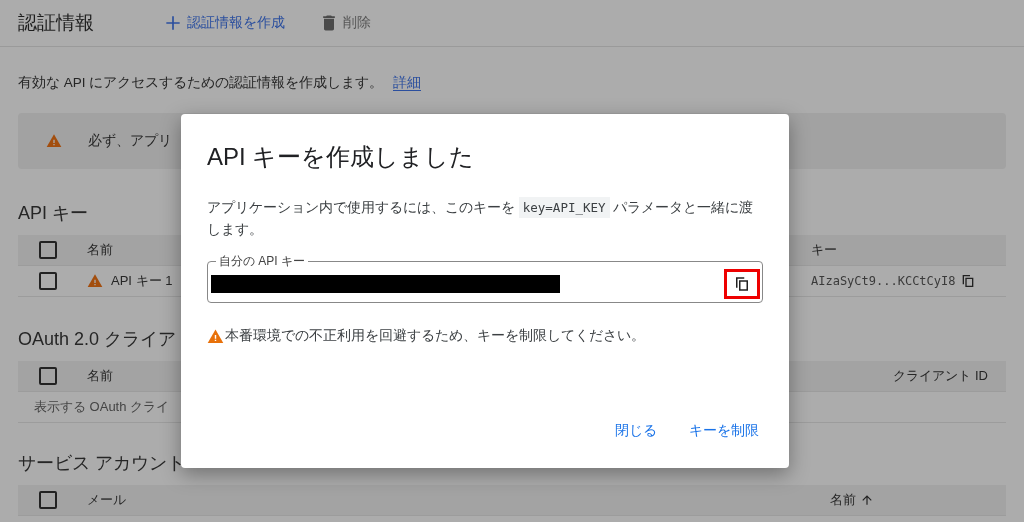 Image resolution: width=1024 pixels, height=522 pixels. I want to click on description-text: 有効な API にアクセスするための認証情報を作成します。 詳細, so click(220, 83).